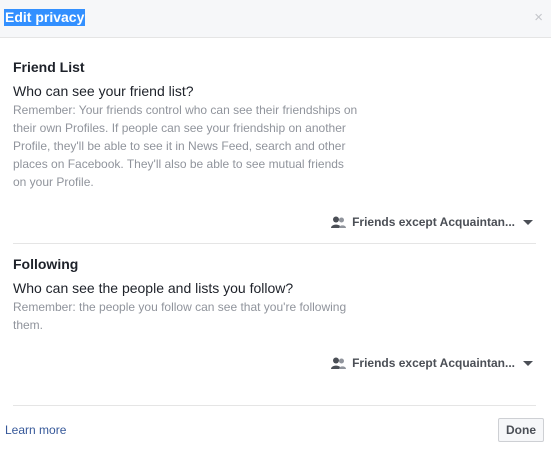 This screenshot has width=551, height=450. Describe the element at coordinates (521, 430) in the screenshot. I see `done-button: Done` at that location.